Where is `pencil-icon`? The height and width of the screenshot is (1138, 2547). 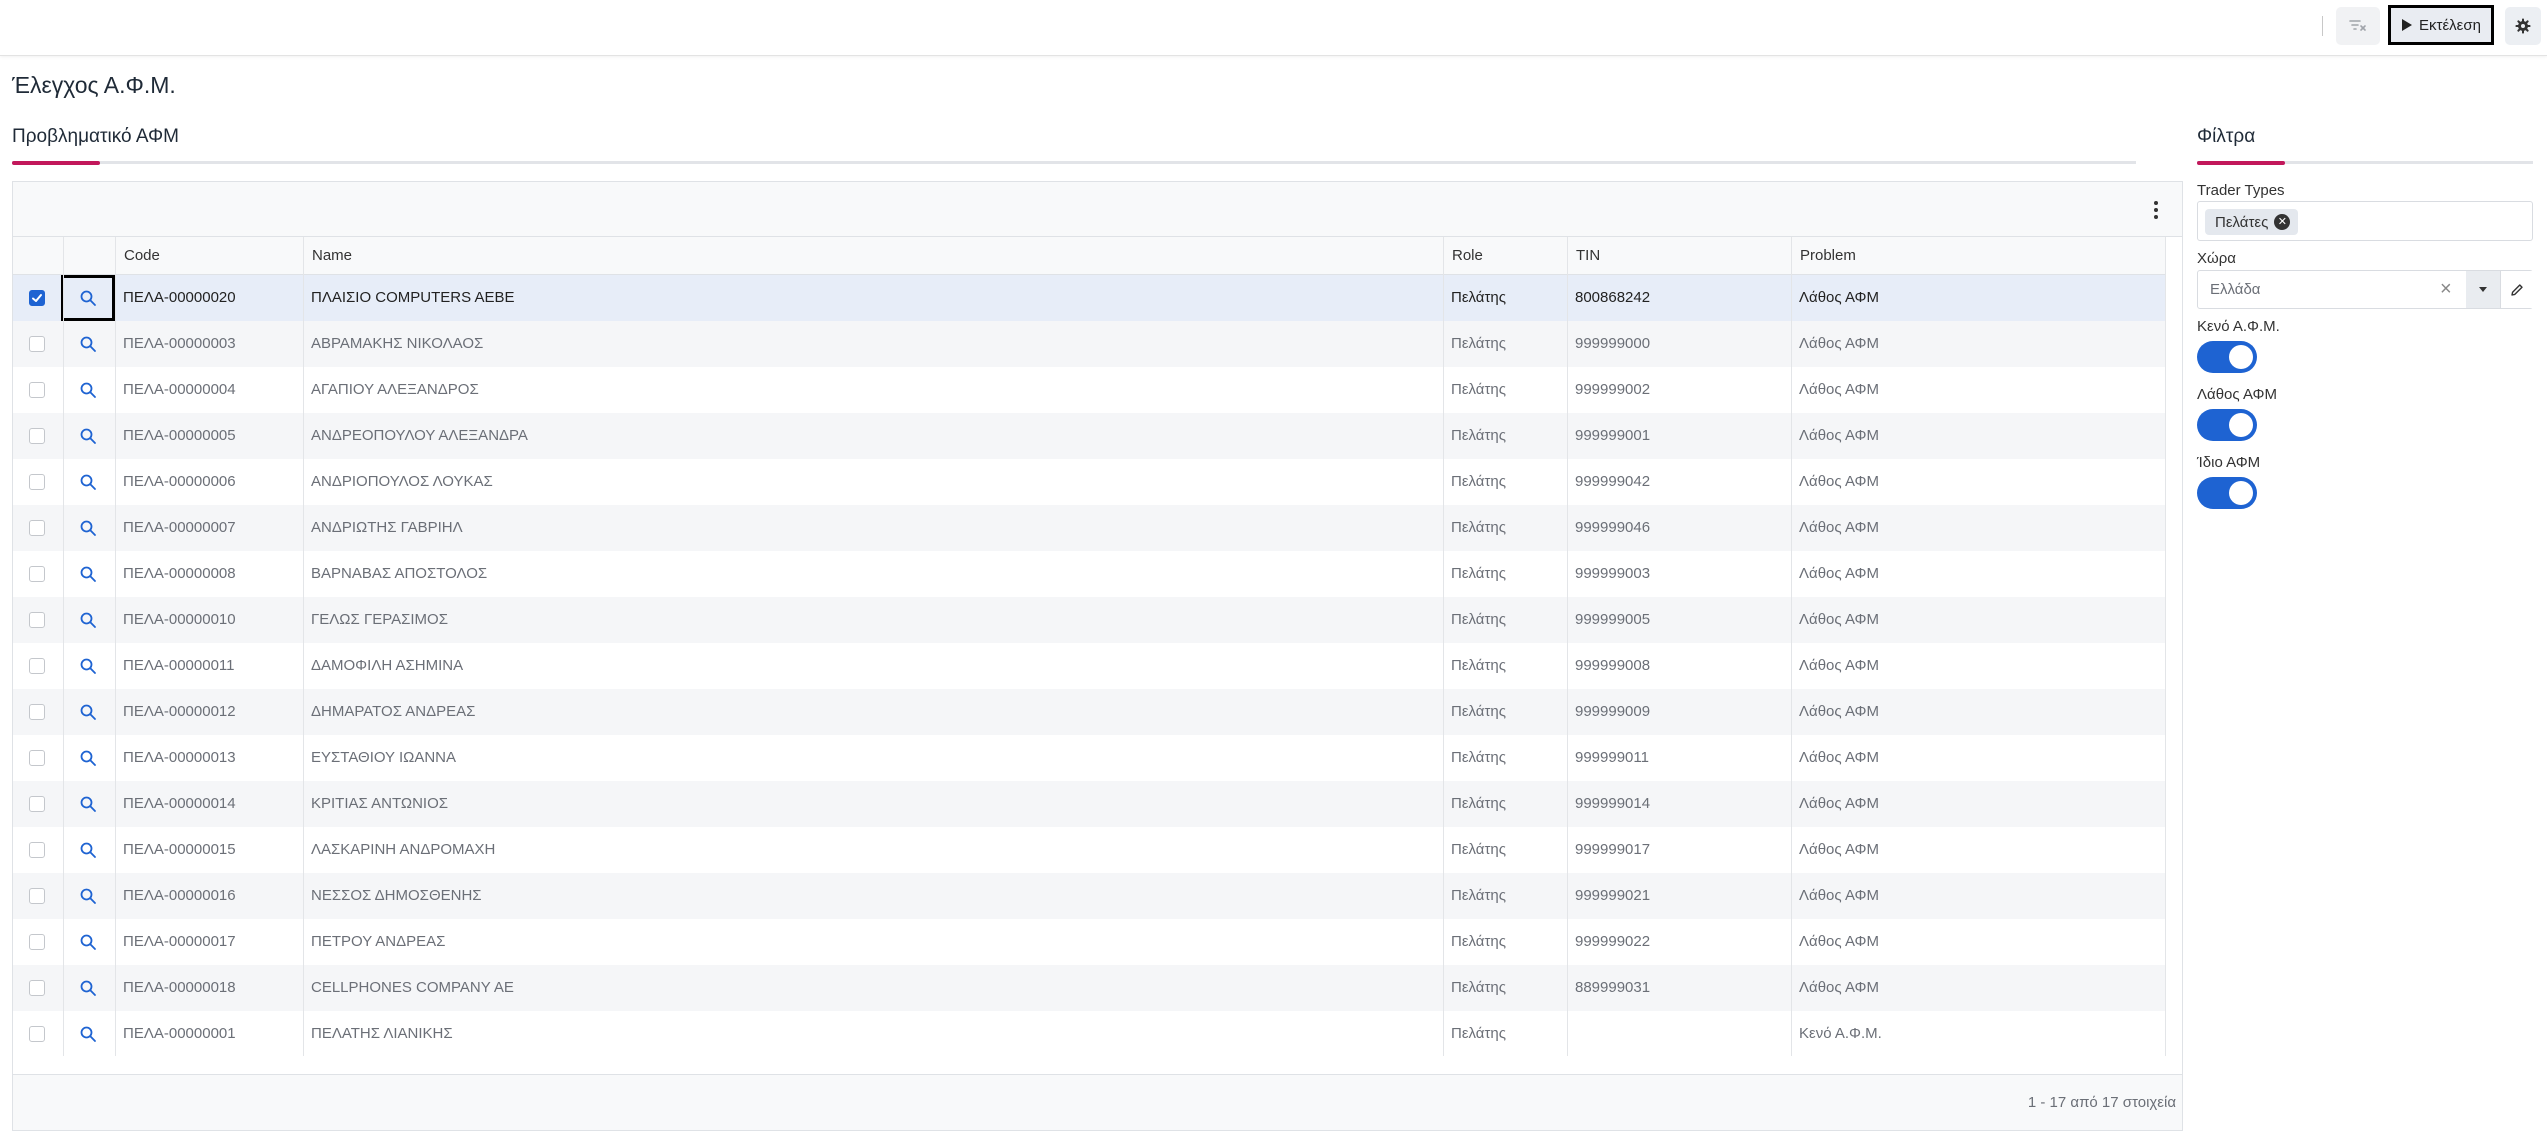
pencil-icon is located at coordinates (2517, 289).